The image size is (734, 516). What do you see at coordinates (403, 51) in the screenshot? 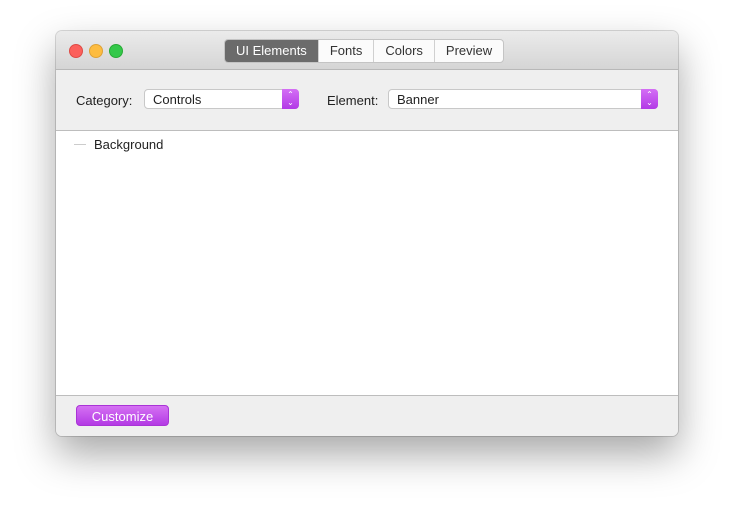
I see `tab-colors: Colors` at bounding box center [403, 51].